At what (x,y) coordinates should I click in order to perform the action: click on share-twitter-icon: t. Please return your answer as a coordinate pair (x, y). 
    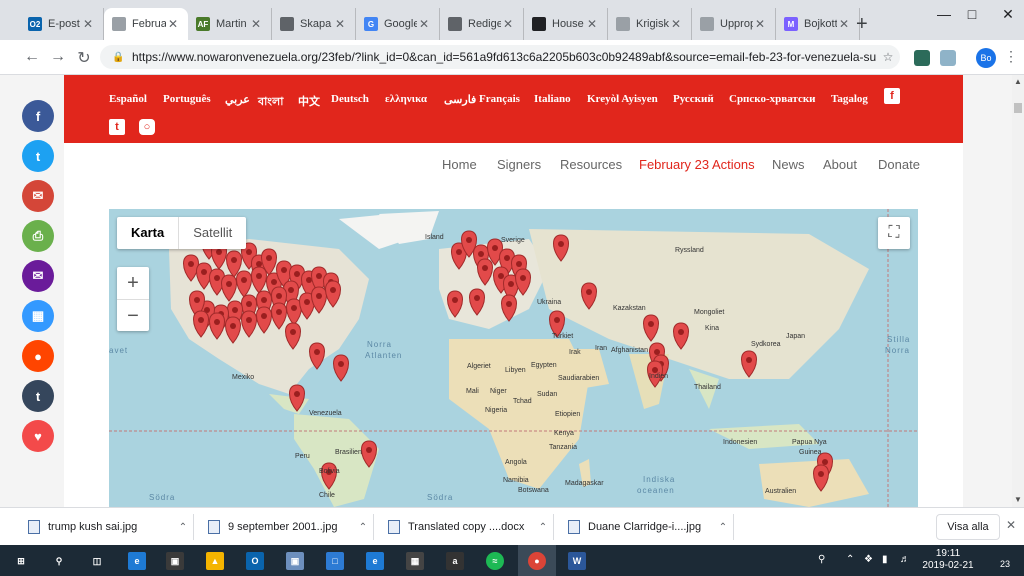
    Looking at the image, I should click on (38, 156).